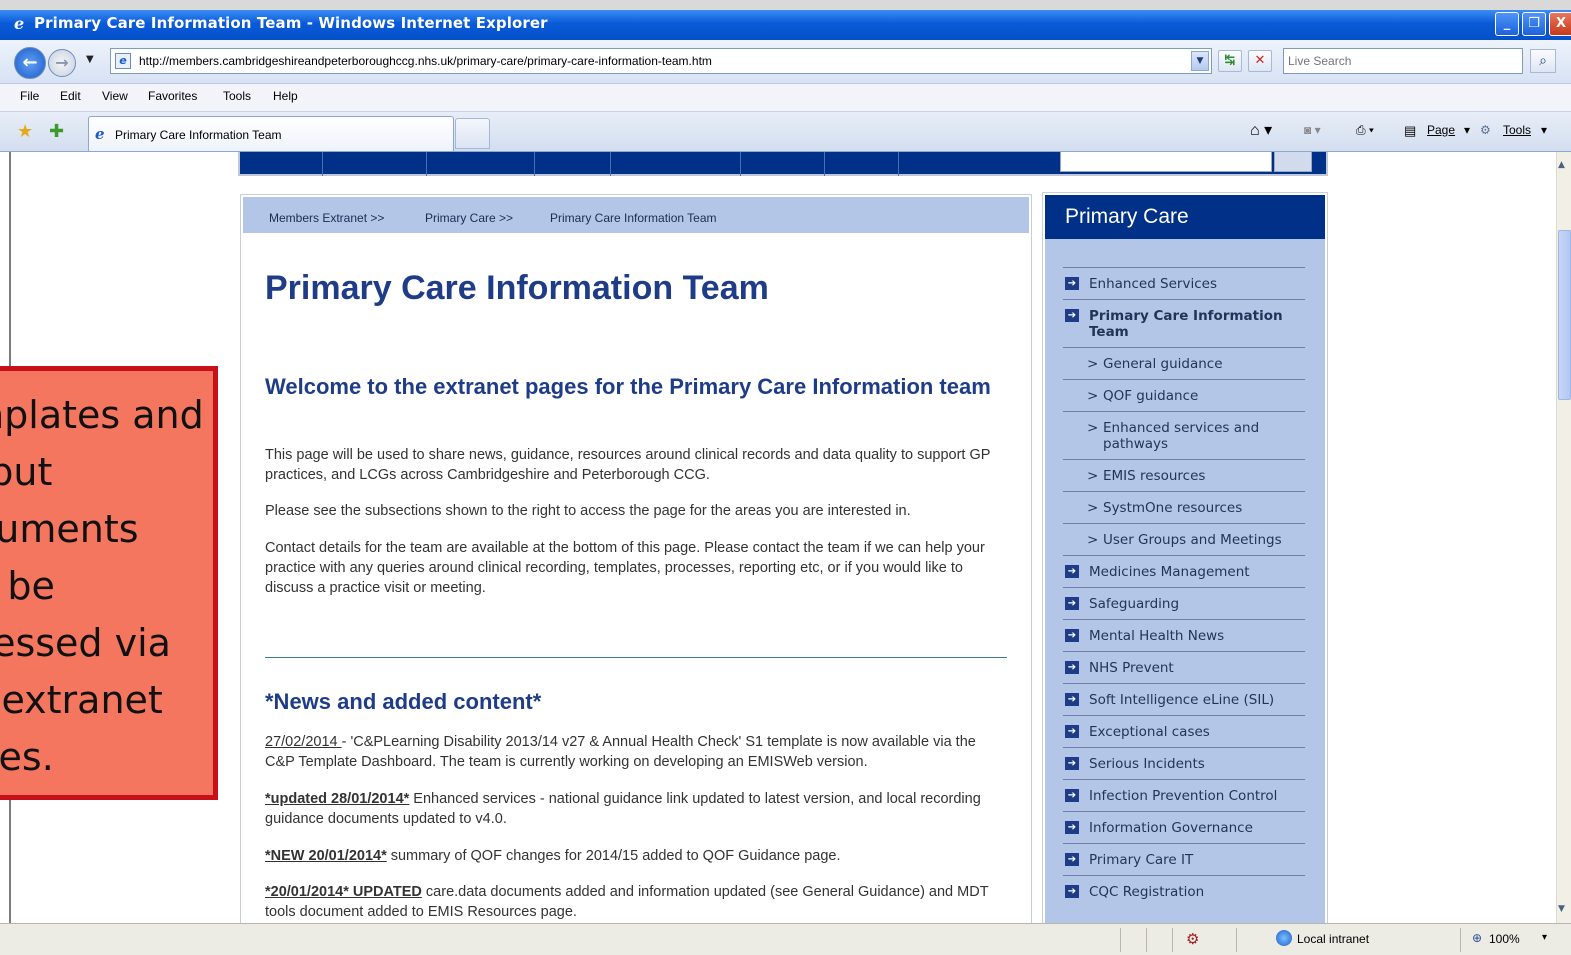 This screenshot has height=955, width=1571. Describe the element at coordinates (1184, 827) in the screenshot. I see `sidebar-item: ➔ Information Governance` at that location.